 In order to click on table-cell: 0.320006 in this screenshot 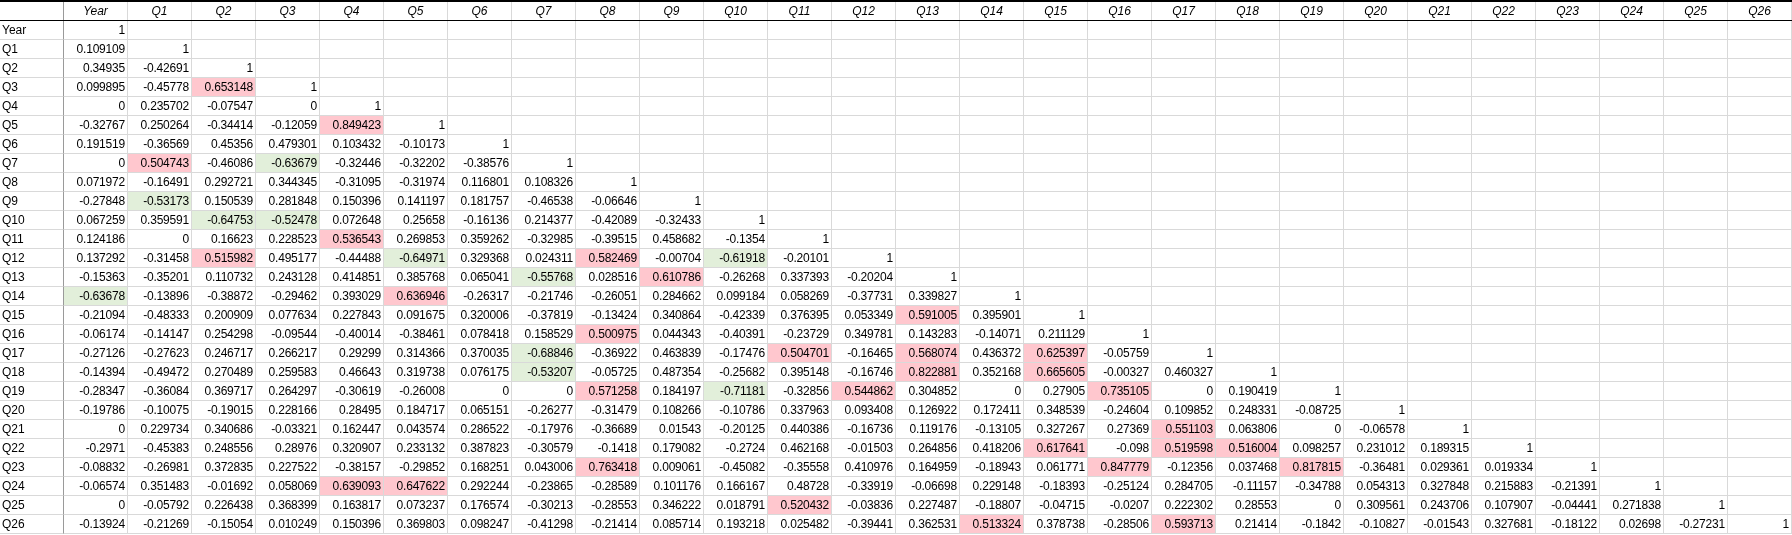, I will do `click(480, 315)`.